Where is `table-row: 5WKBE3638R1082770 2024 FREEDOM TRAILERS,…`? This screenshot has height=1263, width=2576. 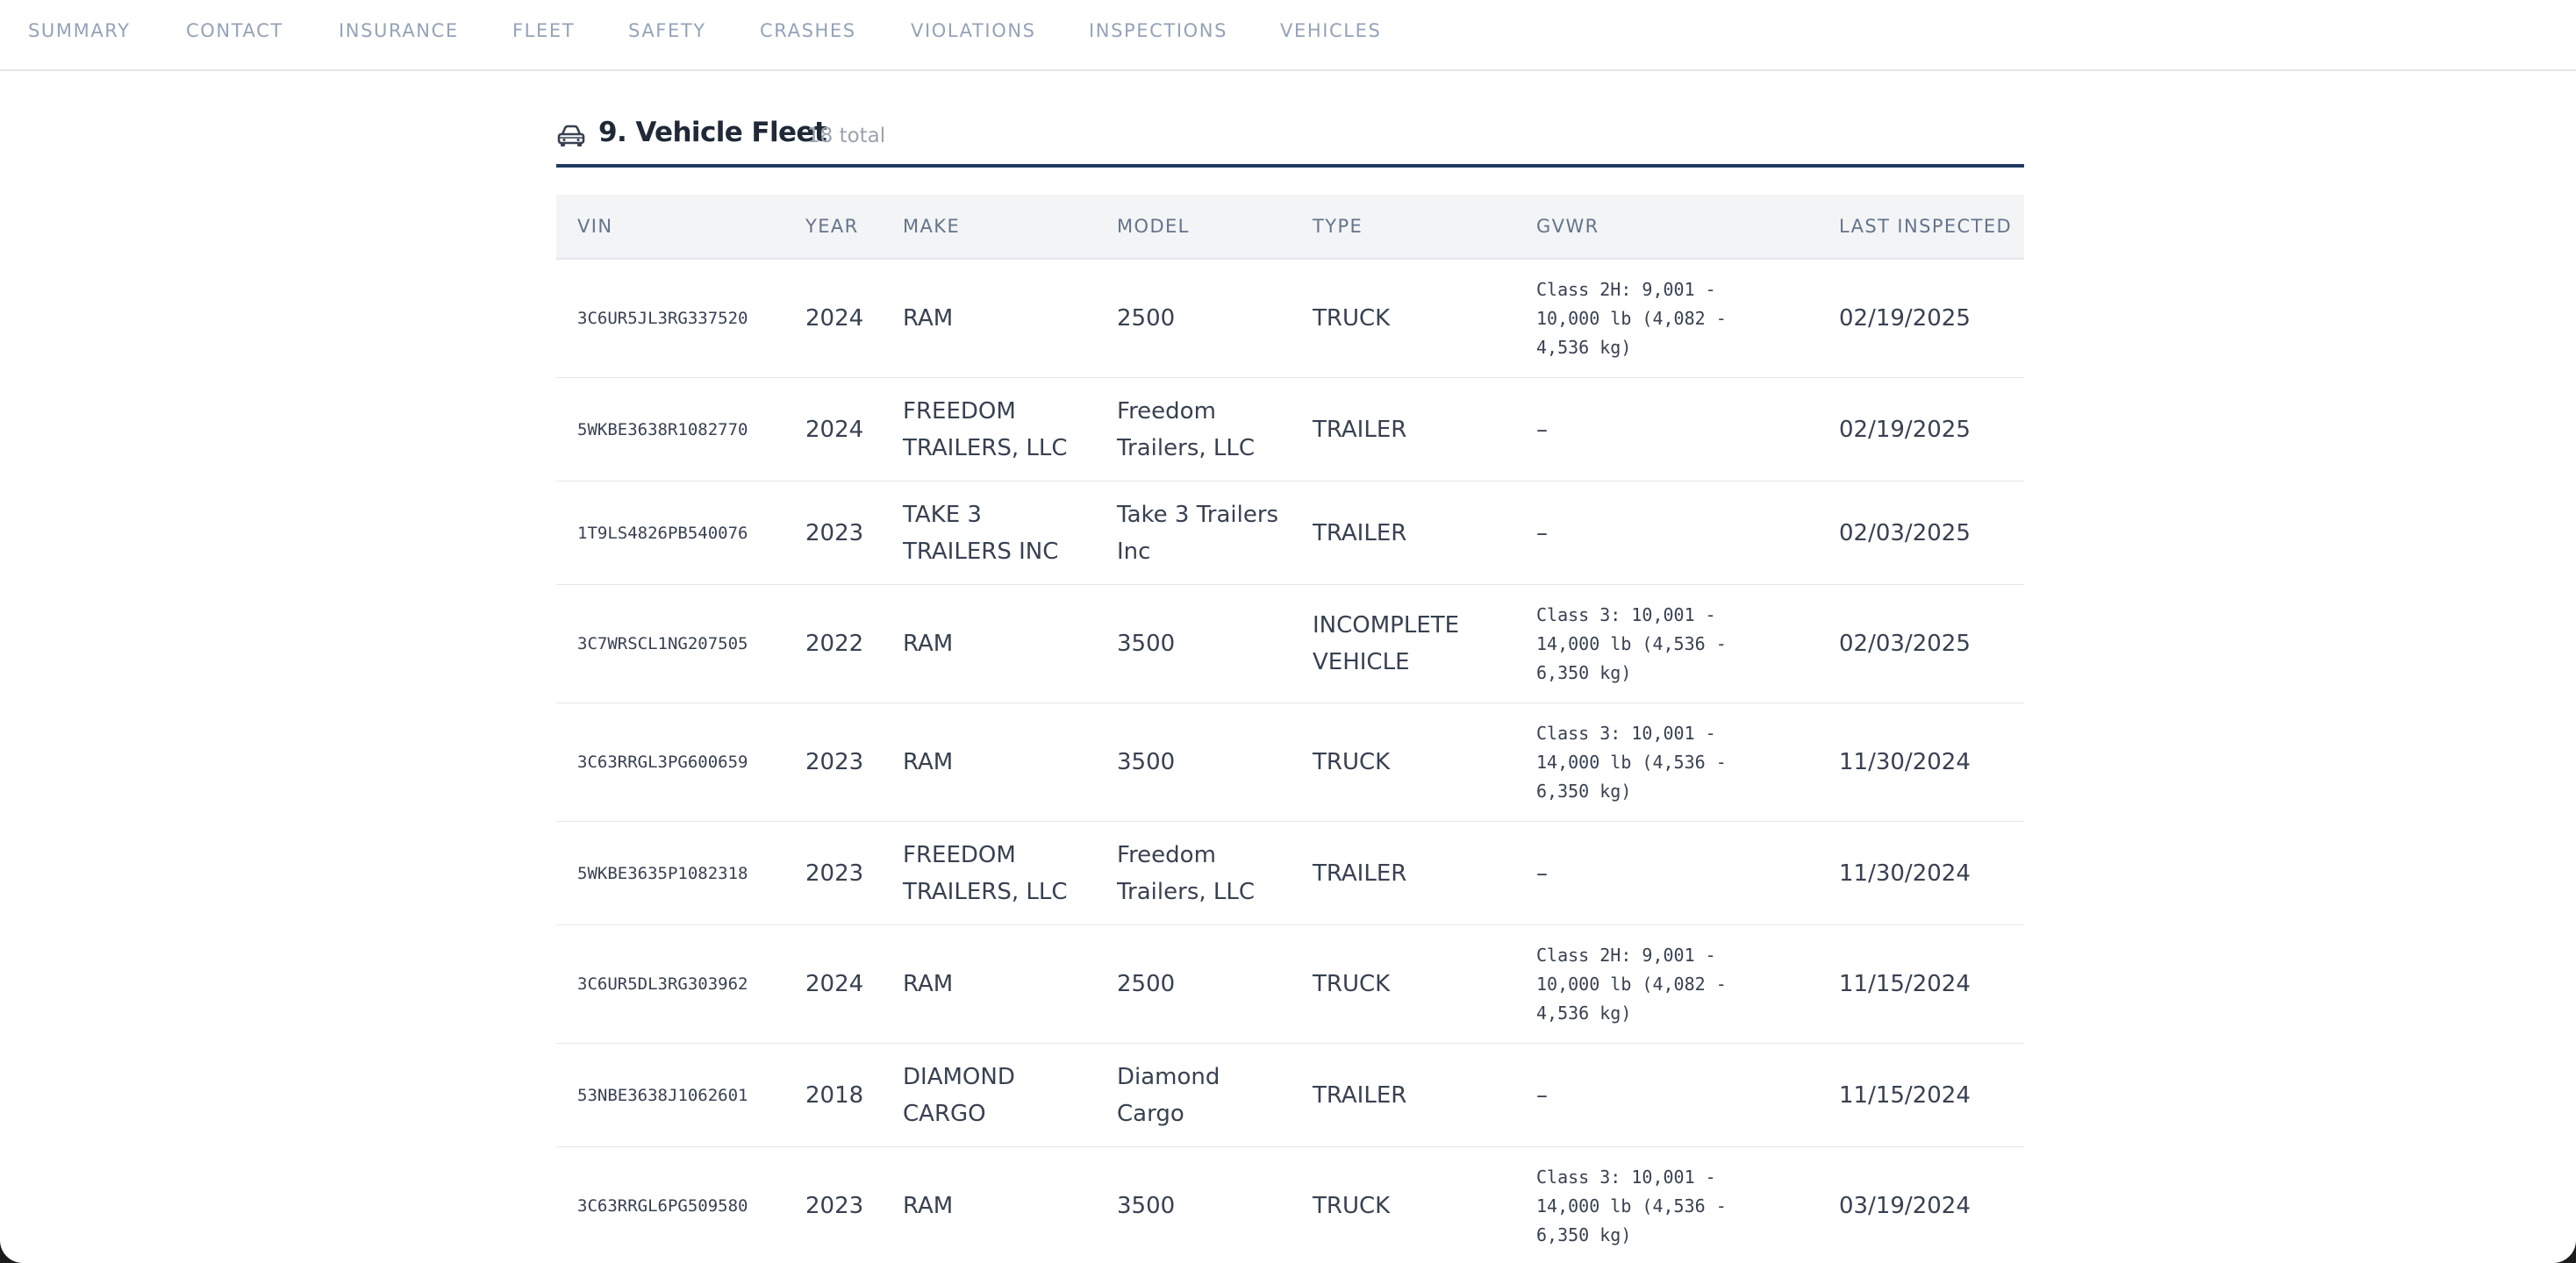 table-row: 5WKBE3638R1082770 2024 FREEDOM TRAILERS,… is located at coordinates (1290, 430).